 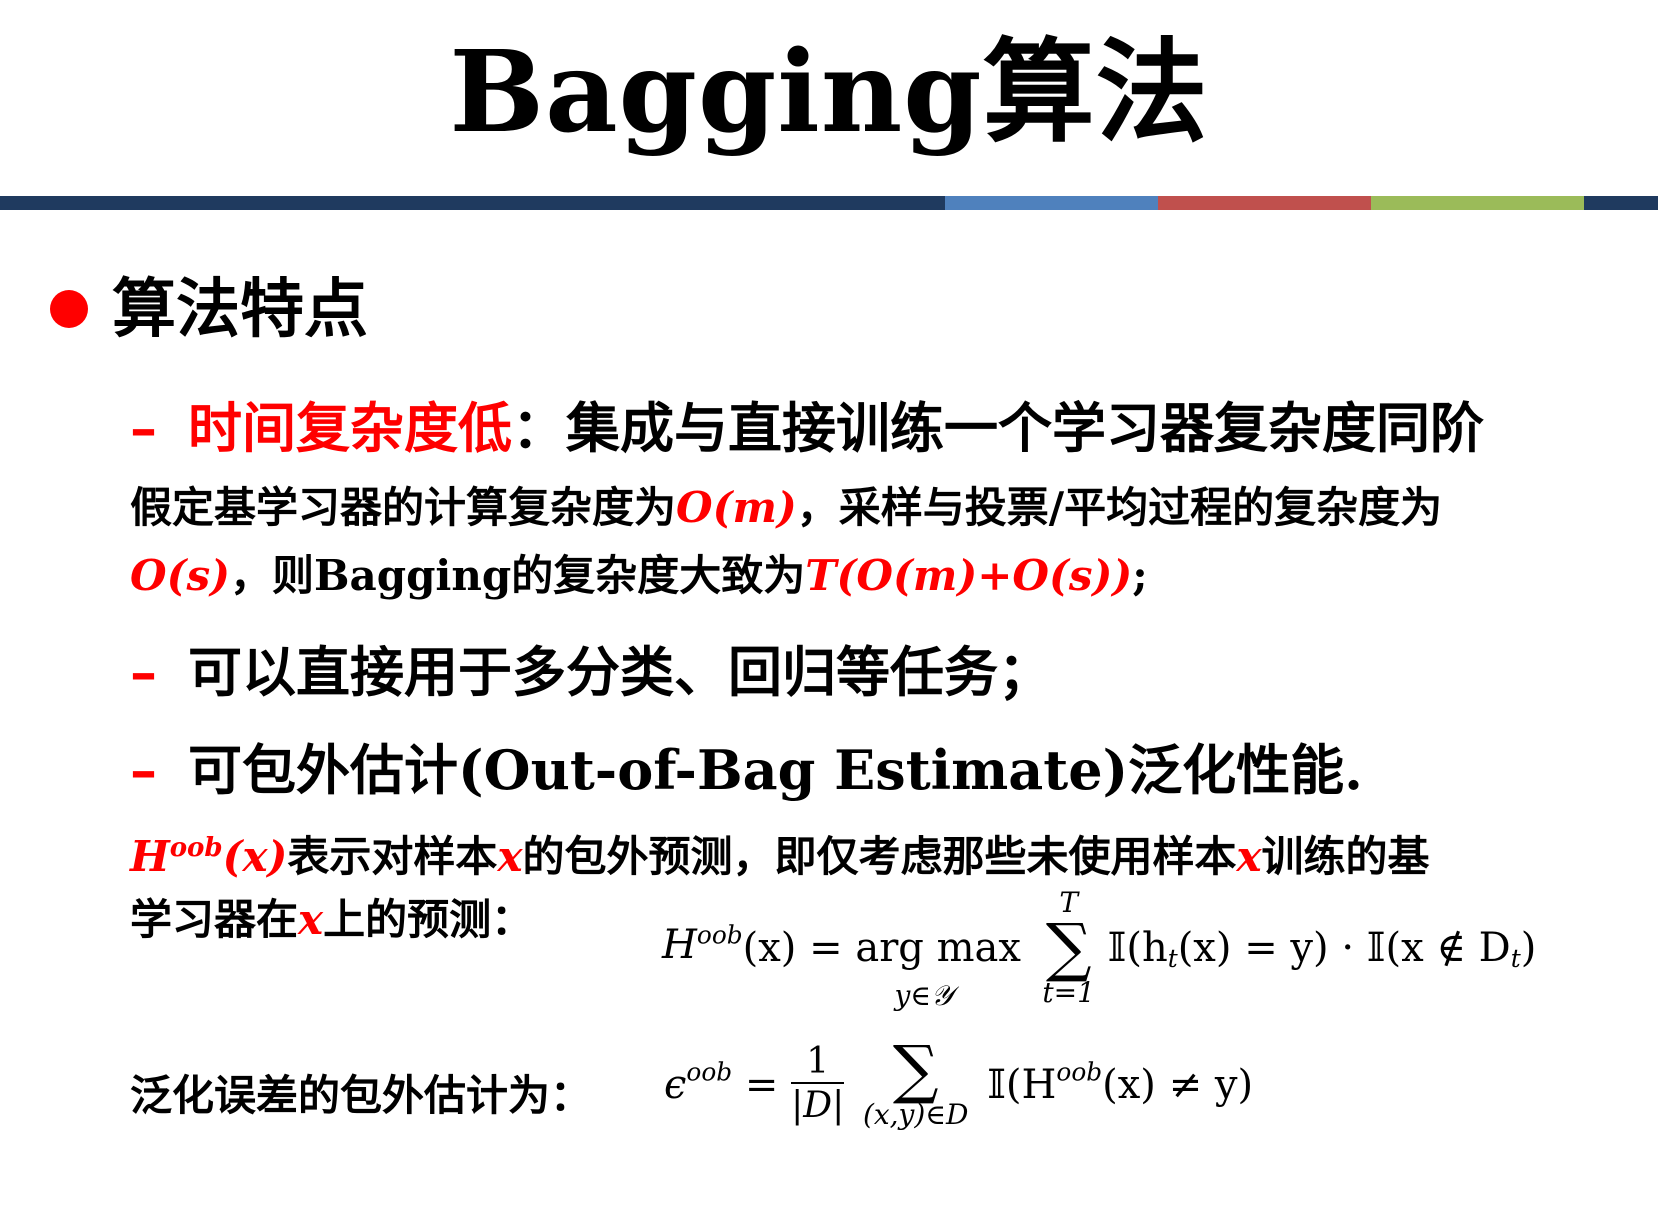 I want to click on math-oob: oob, so click(x=196, y=848).